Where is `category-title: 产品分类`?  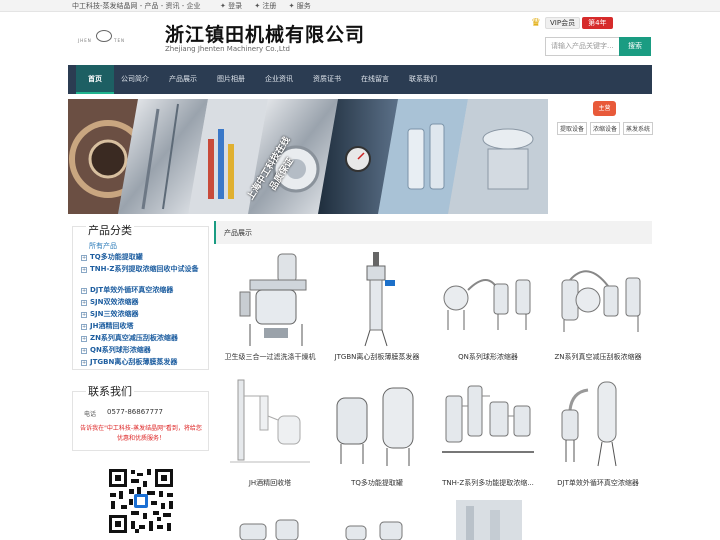
category-title: 产品分类 is located at coordinates (110, 230).